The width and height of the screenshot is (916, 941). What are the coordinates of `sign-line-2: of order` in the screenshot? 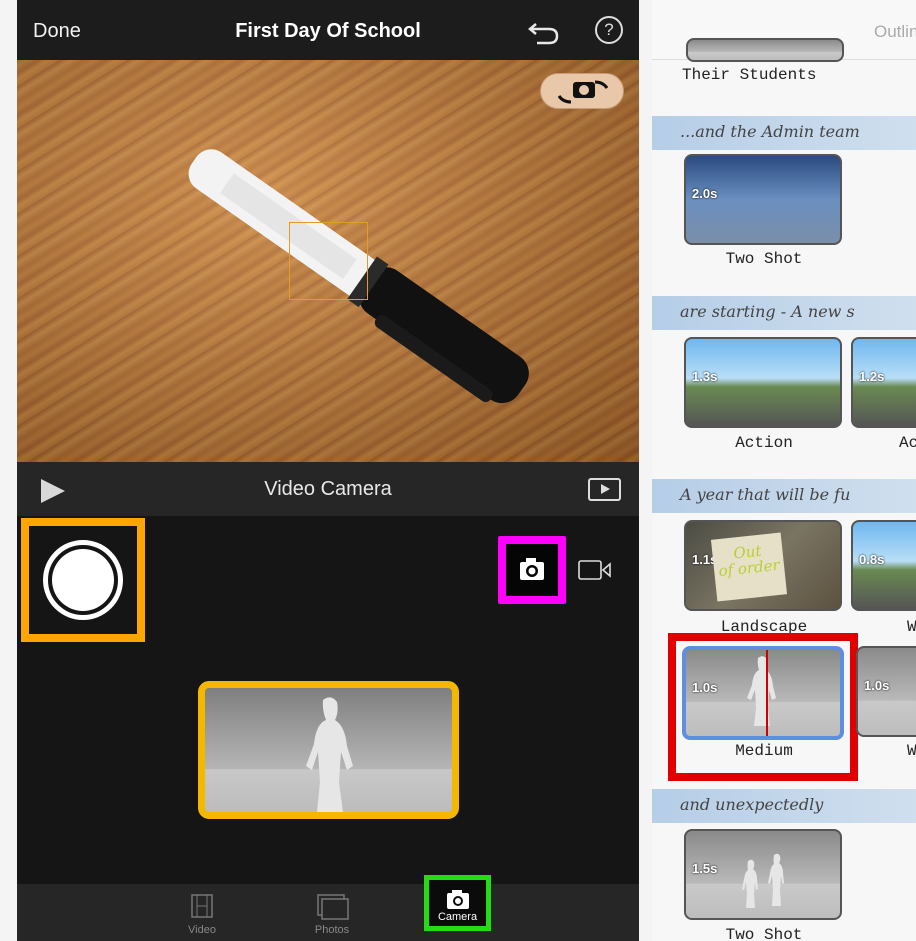 It's located at (749, 568).